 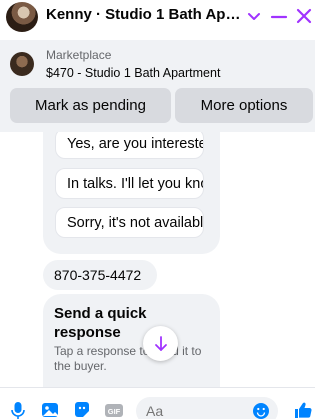 I want to click on quick-reply-option: Sorry, it's not available., so click(x=129, y=222).